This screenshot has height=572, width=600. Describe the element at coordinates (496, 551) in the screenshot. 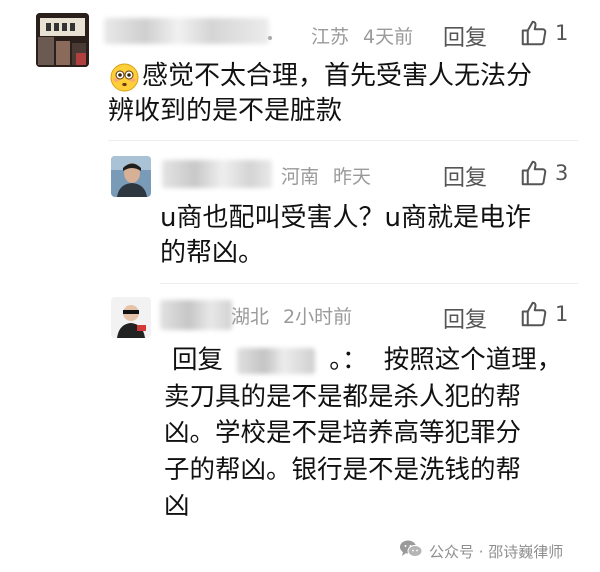

I see `watermark-text: 公众号 · 邵诗巍律师` at that location.